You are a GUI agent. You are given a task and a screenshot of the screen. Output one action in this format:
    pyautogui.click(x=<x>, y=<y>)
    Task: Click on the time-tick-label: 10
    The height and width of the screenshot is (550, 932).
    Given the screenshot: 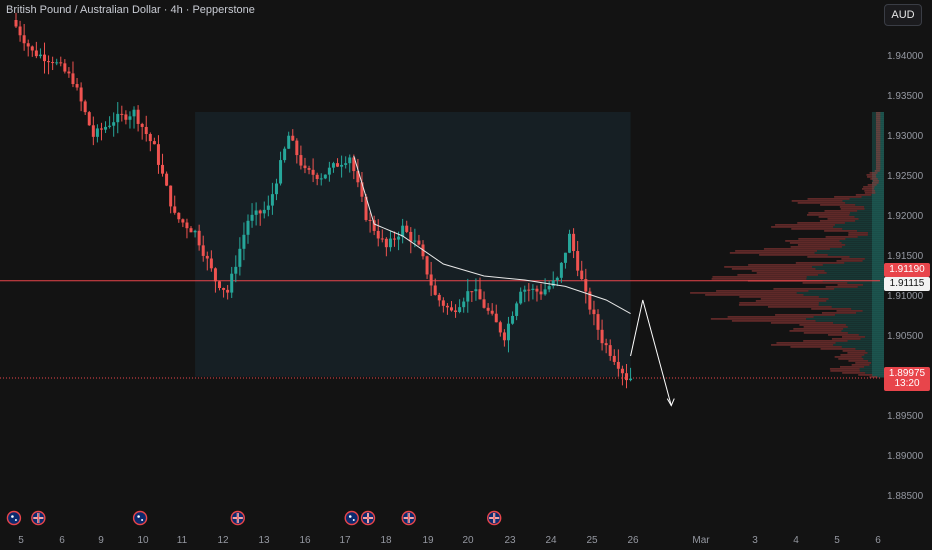 What is the action you would take?
    pyautogui.click(x=143, y=540)
    